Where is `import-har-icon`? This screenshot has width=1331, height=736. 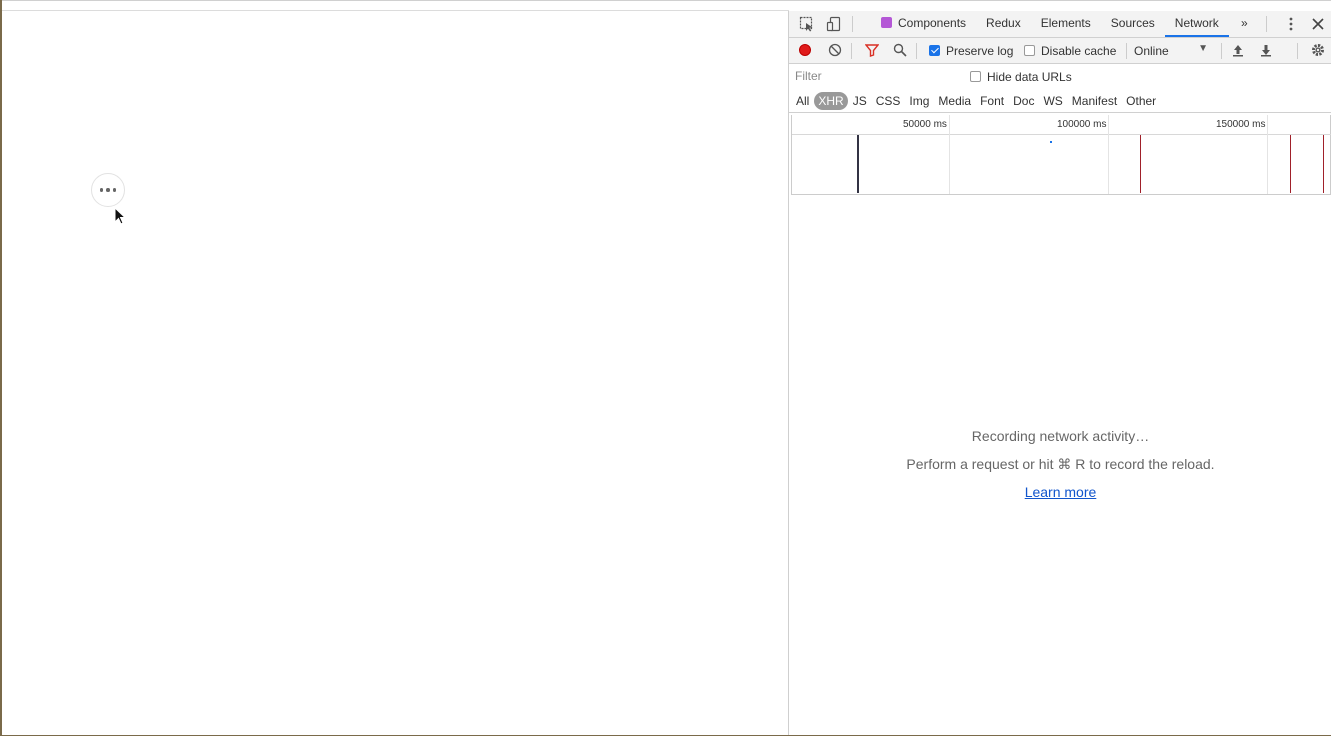
import-har-icon is located at coordinates (1238, 50).